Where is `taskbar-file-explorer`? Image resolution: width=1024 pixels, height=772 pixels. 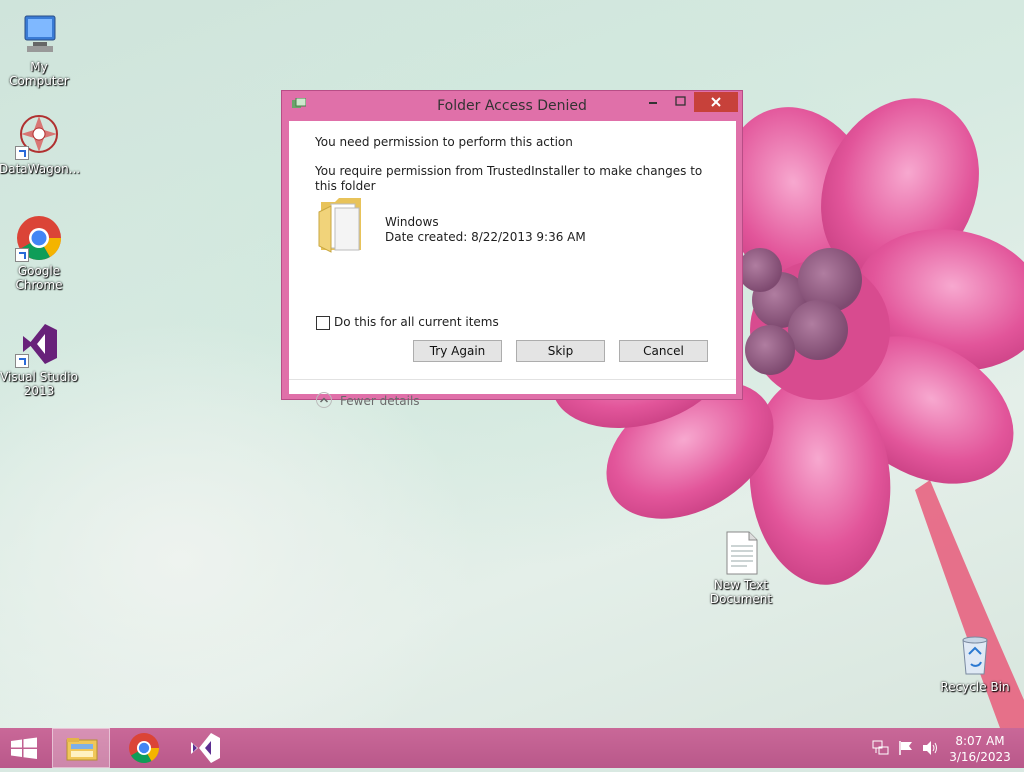 taskbar-file-explorer is located at coordinates (81, 748).